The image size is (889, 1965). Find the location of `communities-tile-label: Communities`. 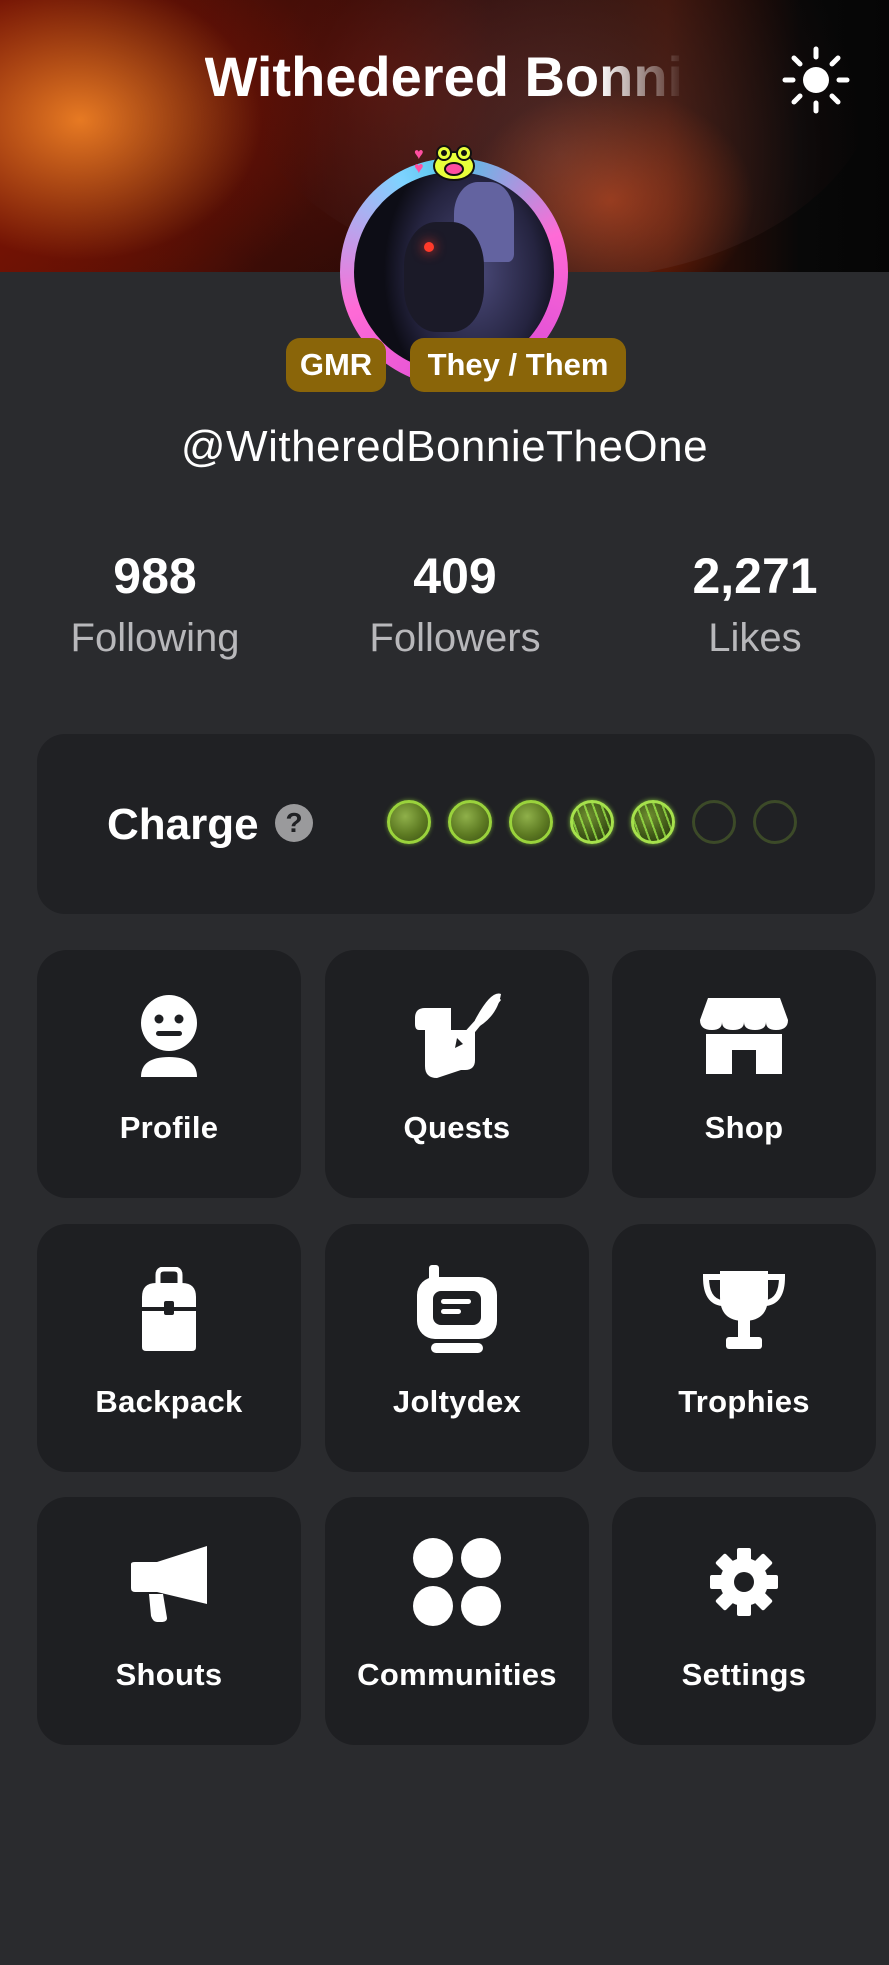

communities-tile-label: Communities is located at coordinates (457, 1674).